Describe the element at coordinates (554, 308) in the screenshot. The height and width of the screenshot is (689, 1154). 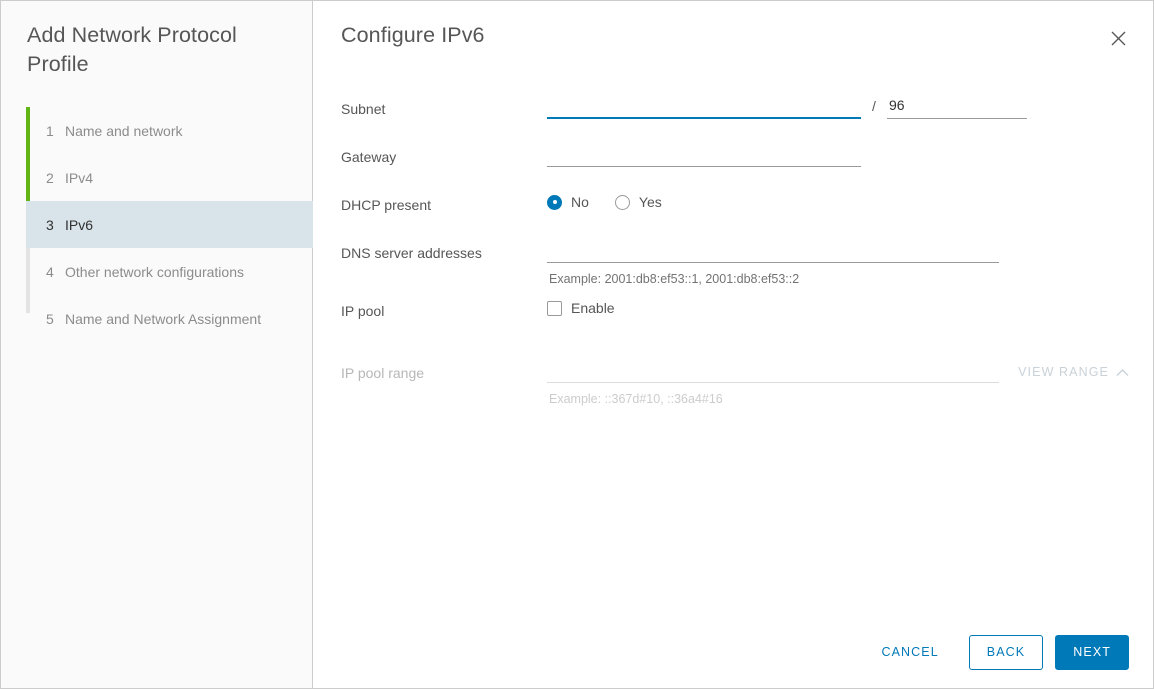
I see `checkbox-unchecked-icon` at that location.